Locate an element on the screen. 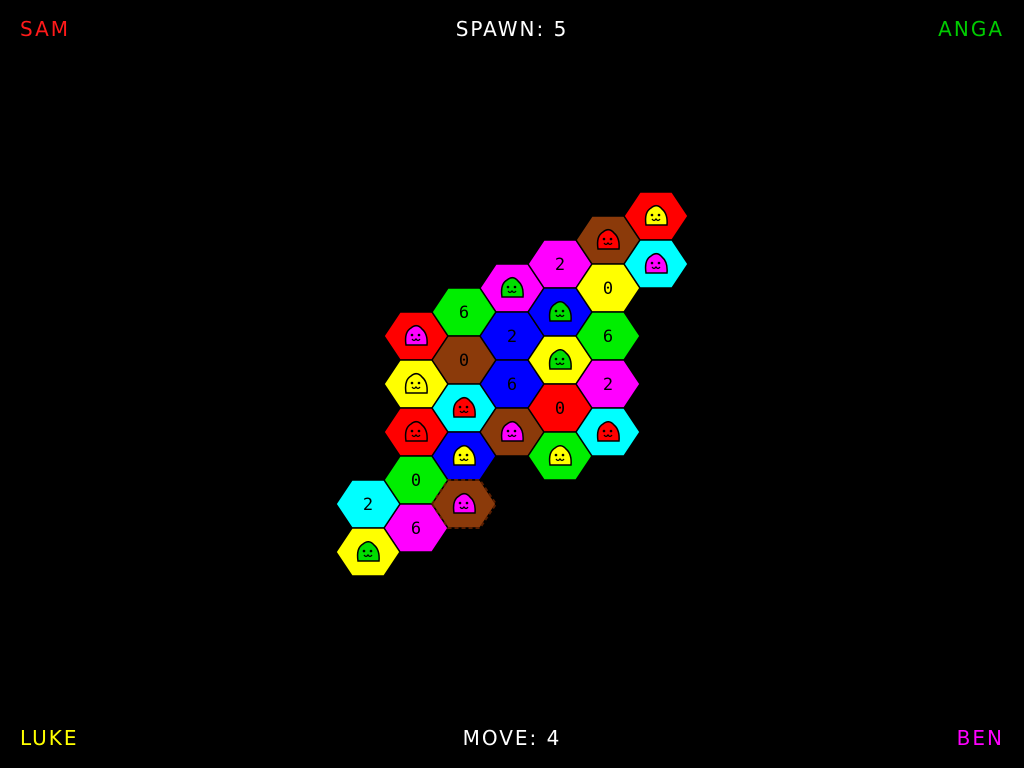 The height and width of the screenshot is (768, 1024). player-name-bottom-right: BEN is located at coordinates (980, 738).